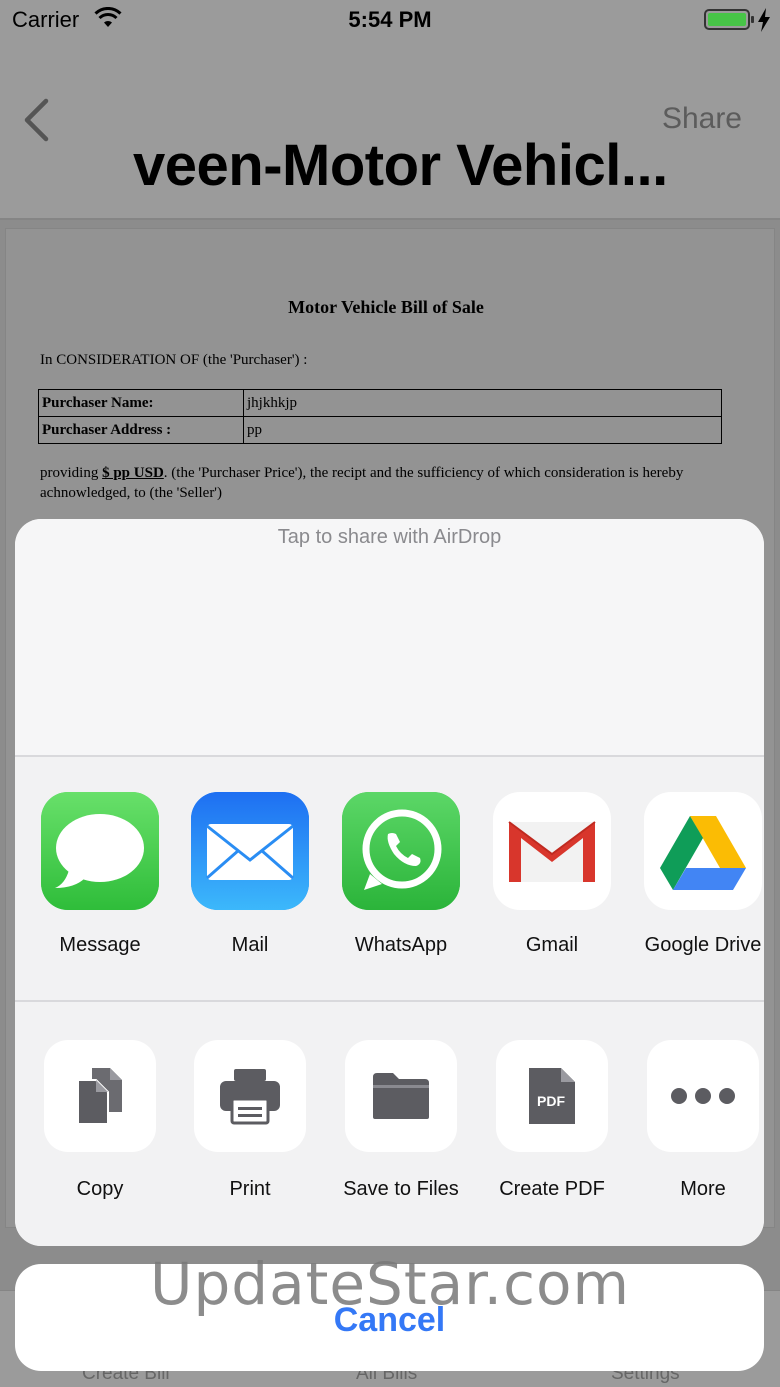 The image size is (780, 1387). I want to click on purchaser-address-label: Purchaser Address :, so click(141, 430).